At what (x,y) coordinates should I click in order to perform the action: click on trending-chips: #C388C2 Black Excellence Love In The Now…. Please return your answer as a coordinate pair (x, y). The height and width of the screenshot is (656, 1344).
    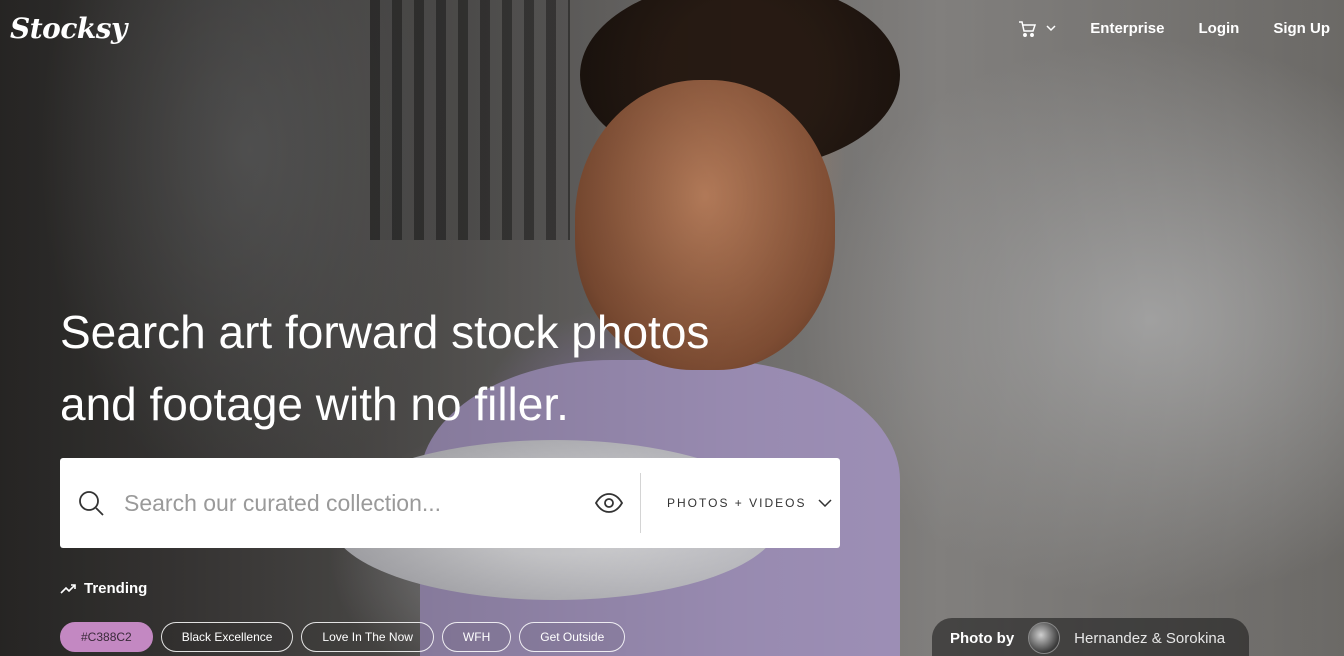
    Looking at the image, I should click on (343, 637).